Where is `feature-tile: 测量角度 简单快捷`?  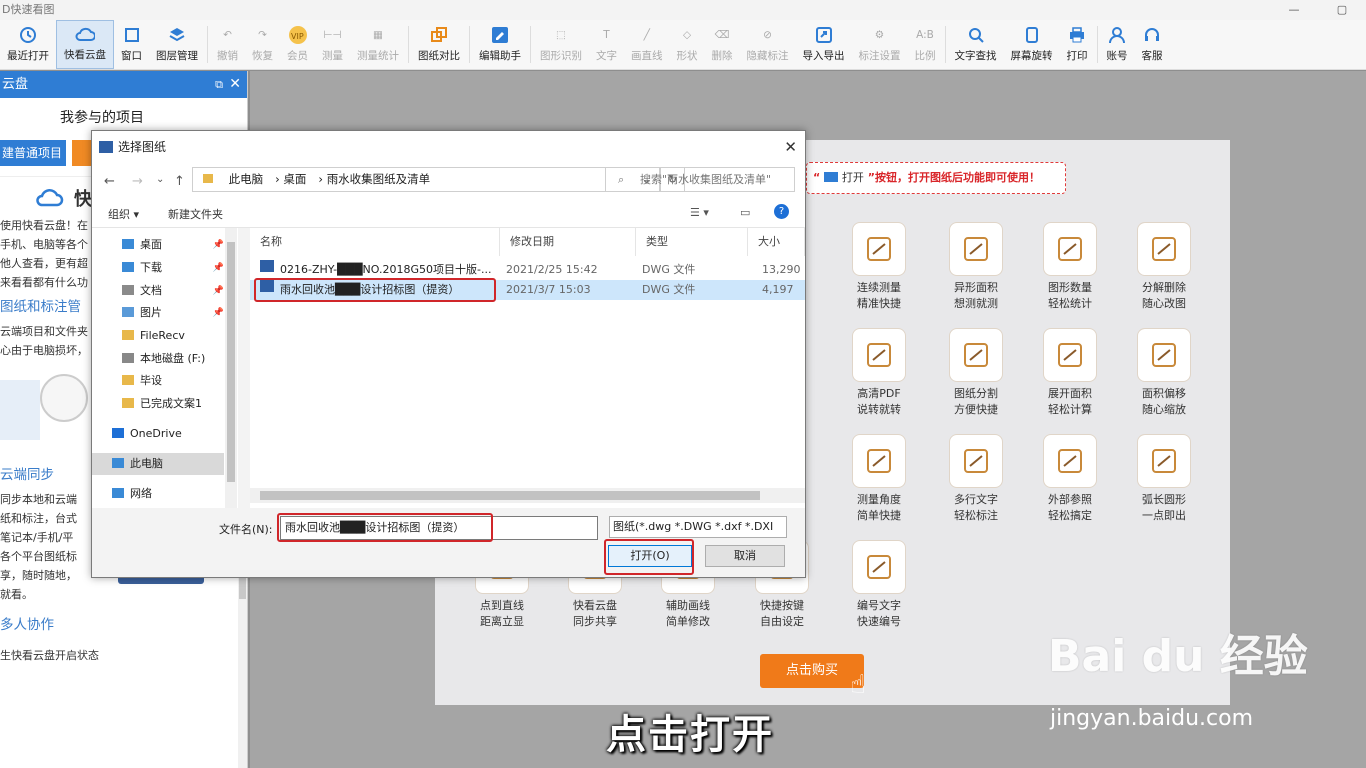
feature-tile: 测量角度 简单快捷 is located at coordinates (879, 479).